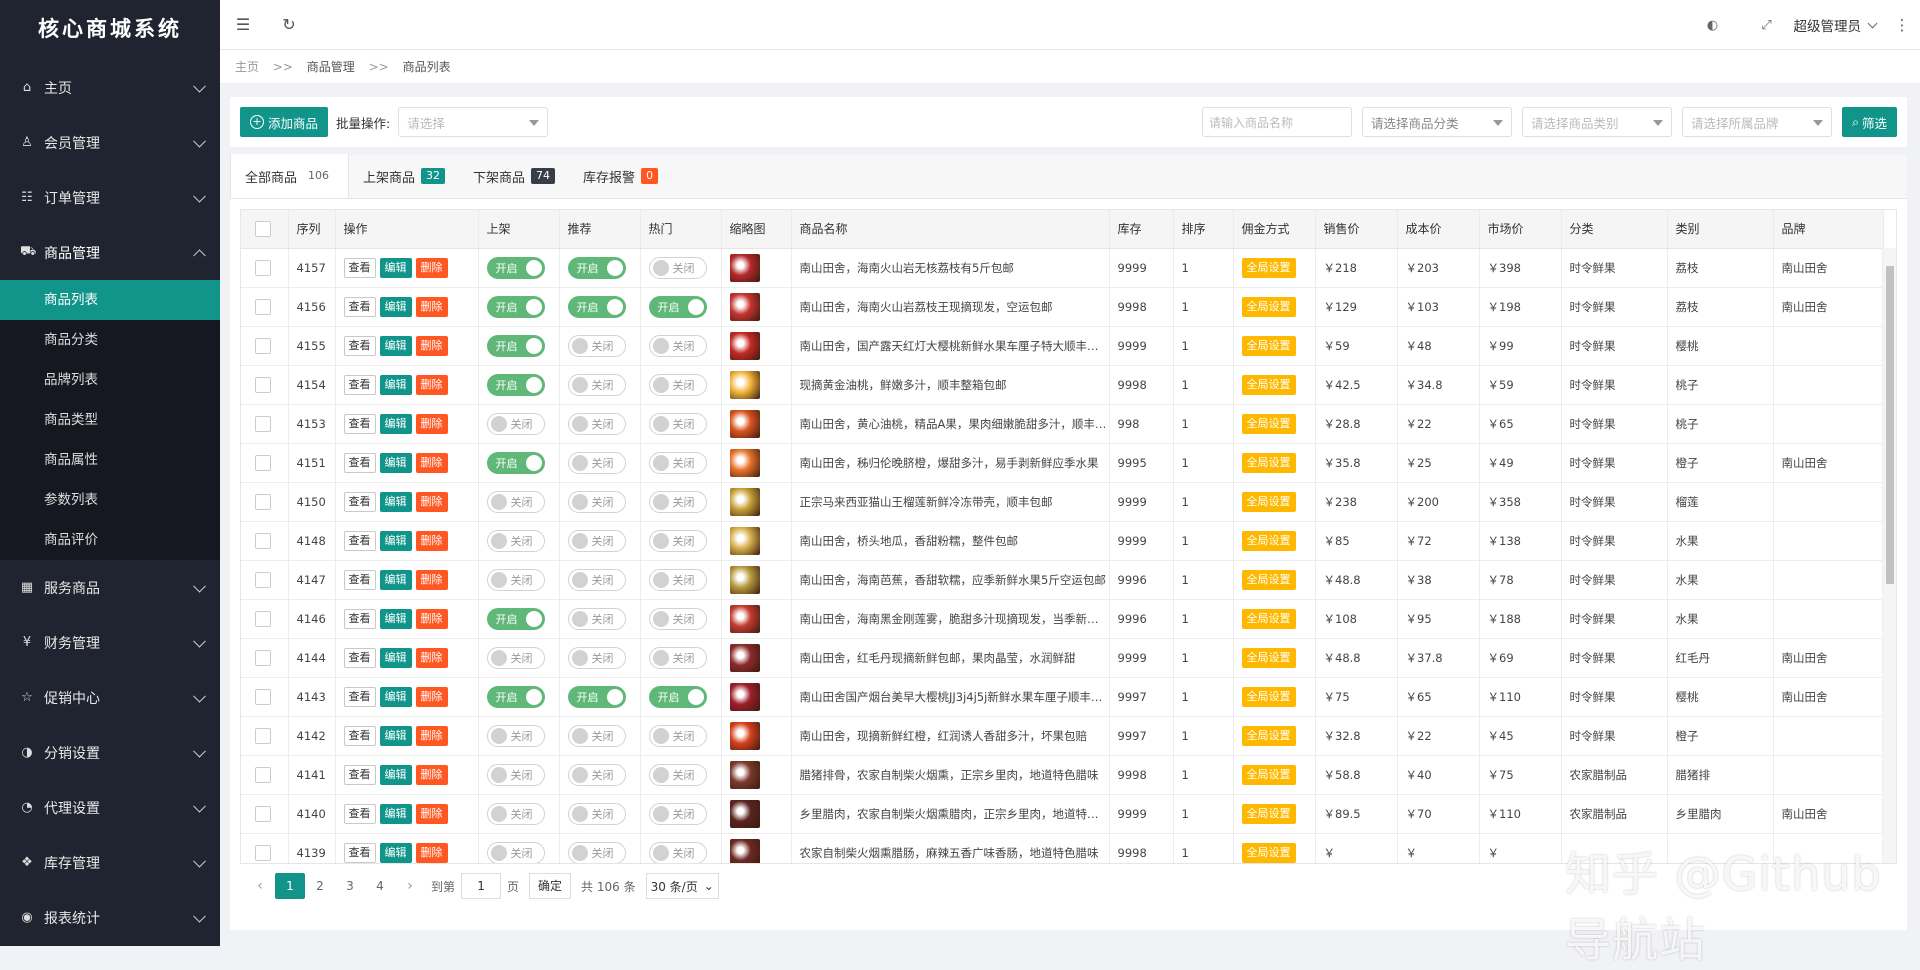 The height and width of the screenshot is (970, 1920). I want to click on page-size-select: 30 条/页 ⌄, so click(682, 886).